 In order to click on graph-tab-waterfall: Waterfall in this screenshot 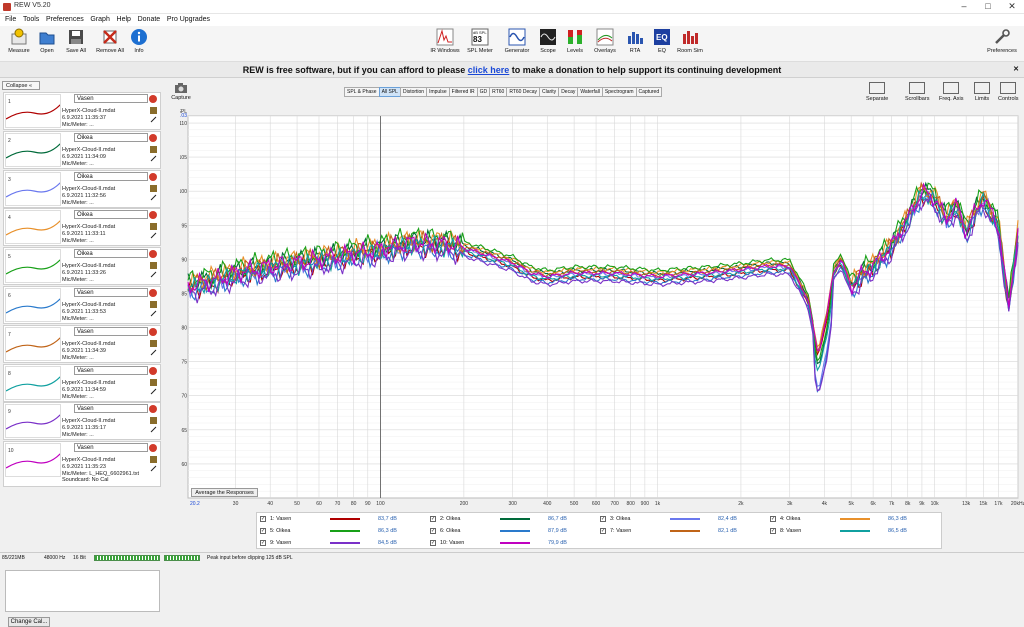, I will do `click(590, 92)`.